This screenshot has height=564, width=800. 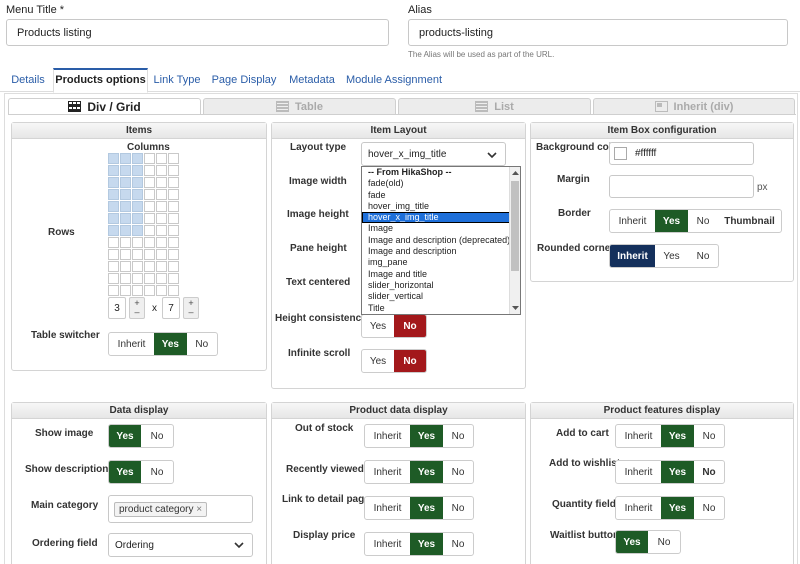 What do you see at coordinates (620, 153) in the screenshot?
I see `color-swatch` at bounding box center [620, 153].